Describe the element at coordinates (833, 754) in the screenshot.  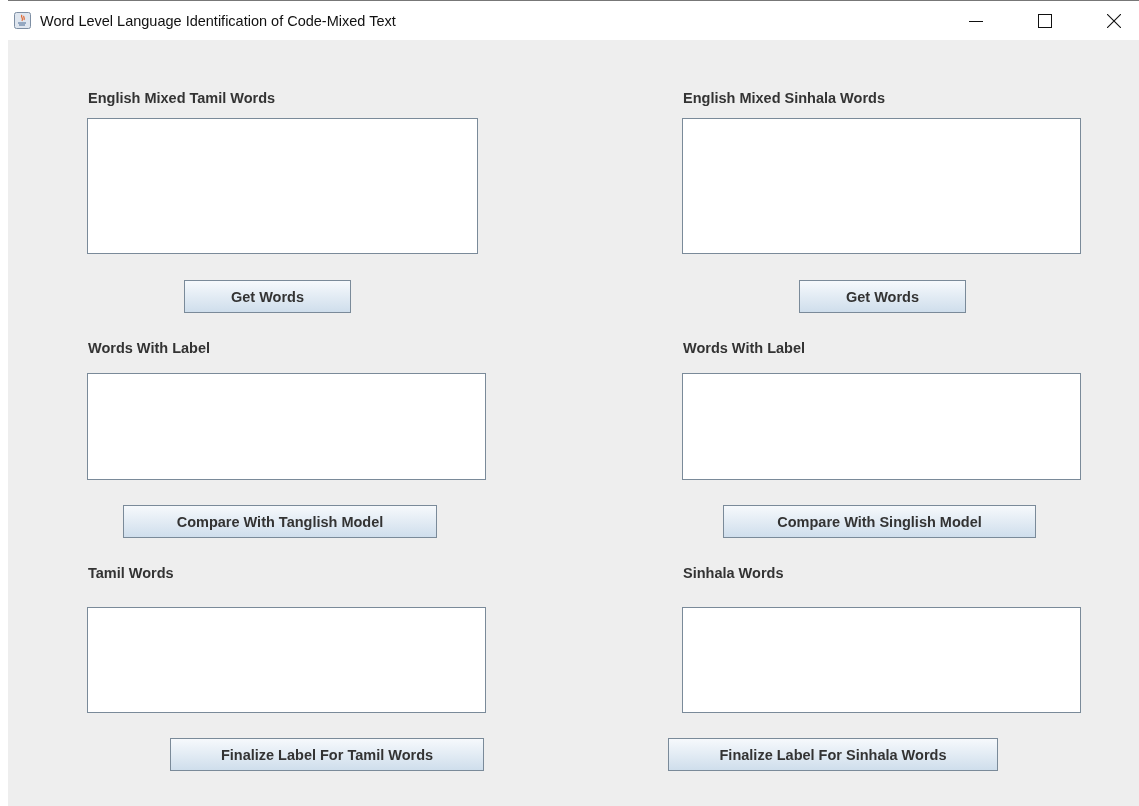
I see `action-button: Finalize Label For Sinhala Words` at that location.